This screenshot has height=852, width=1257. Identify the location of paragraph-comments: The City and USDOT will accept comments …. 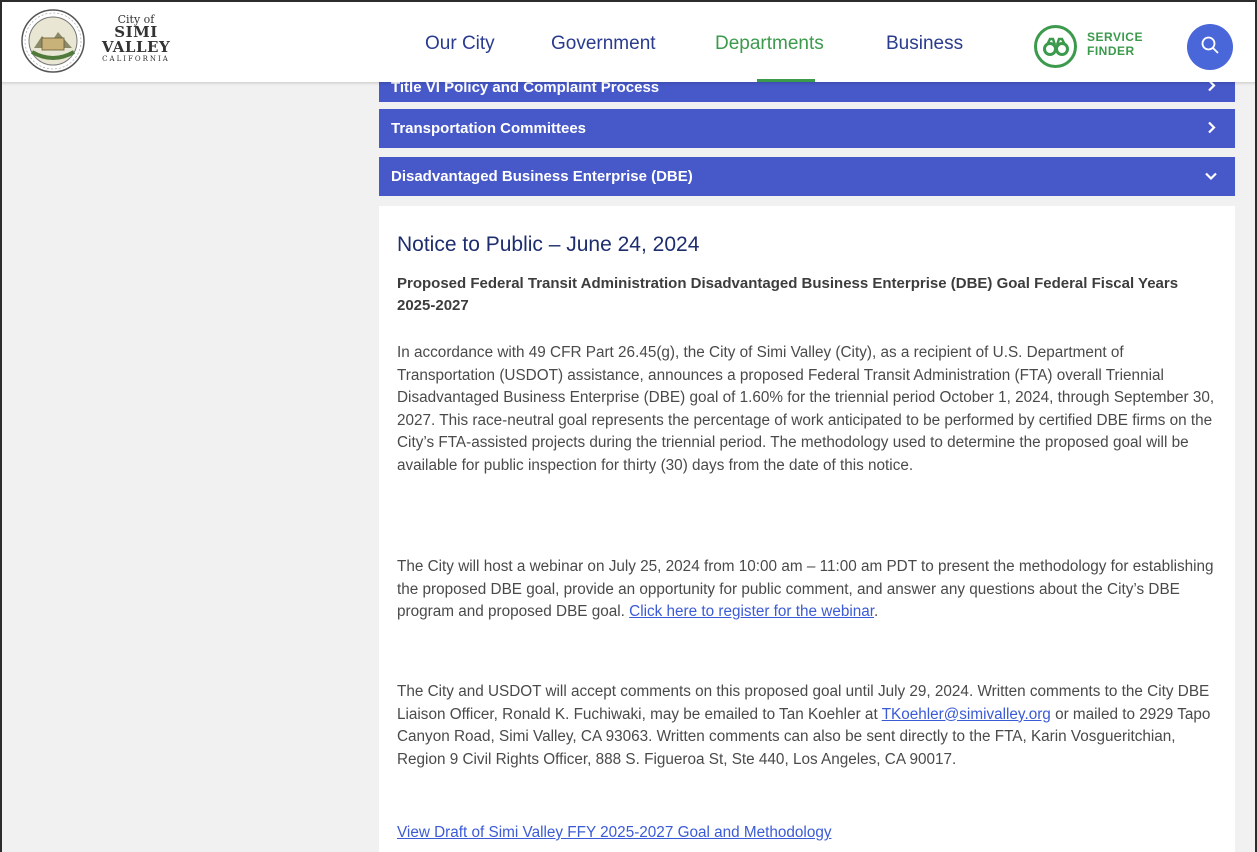
(809, 726).